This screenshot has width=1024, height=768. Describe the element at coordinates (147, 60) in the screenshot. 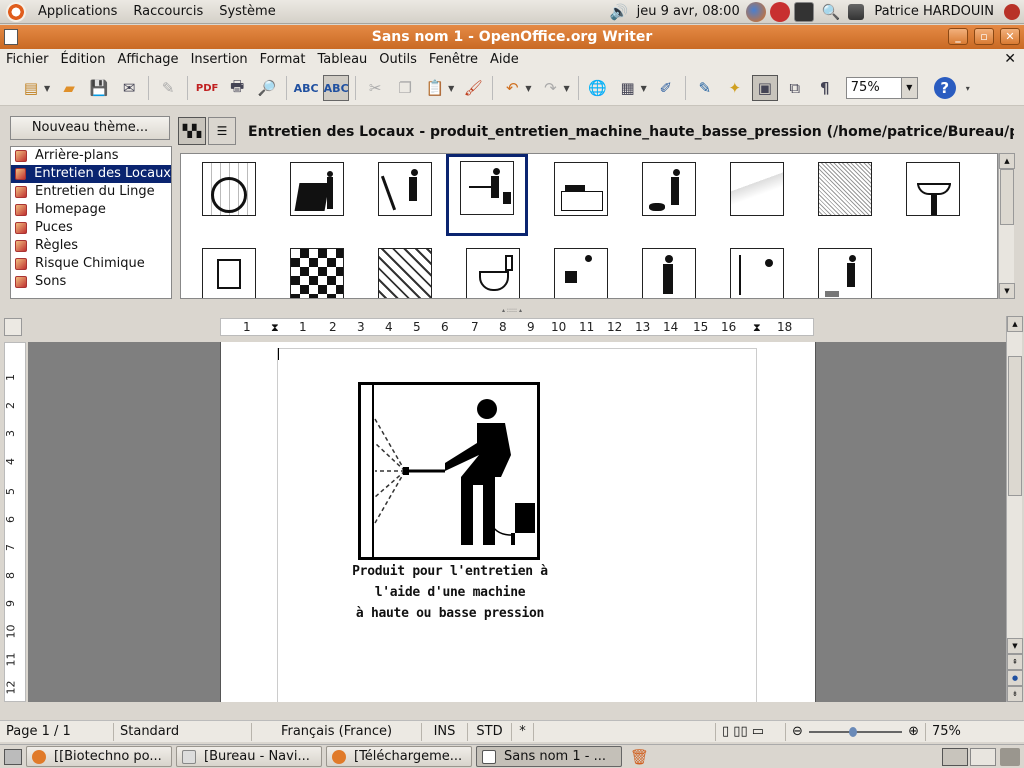

I see `menu-affichage: Affichage` at that location.